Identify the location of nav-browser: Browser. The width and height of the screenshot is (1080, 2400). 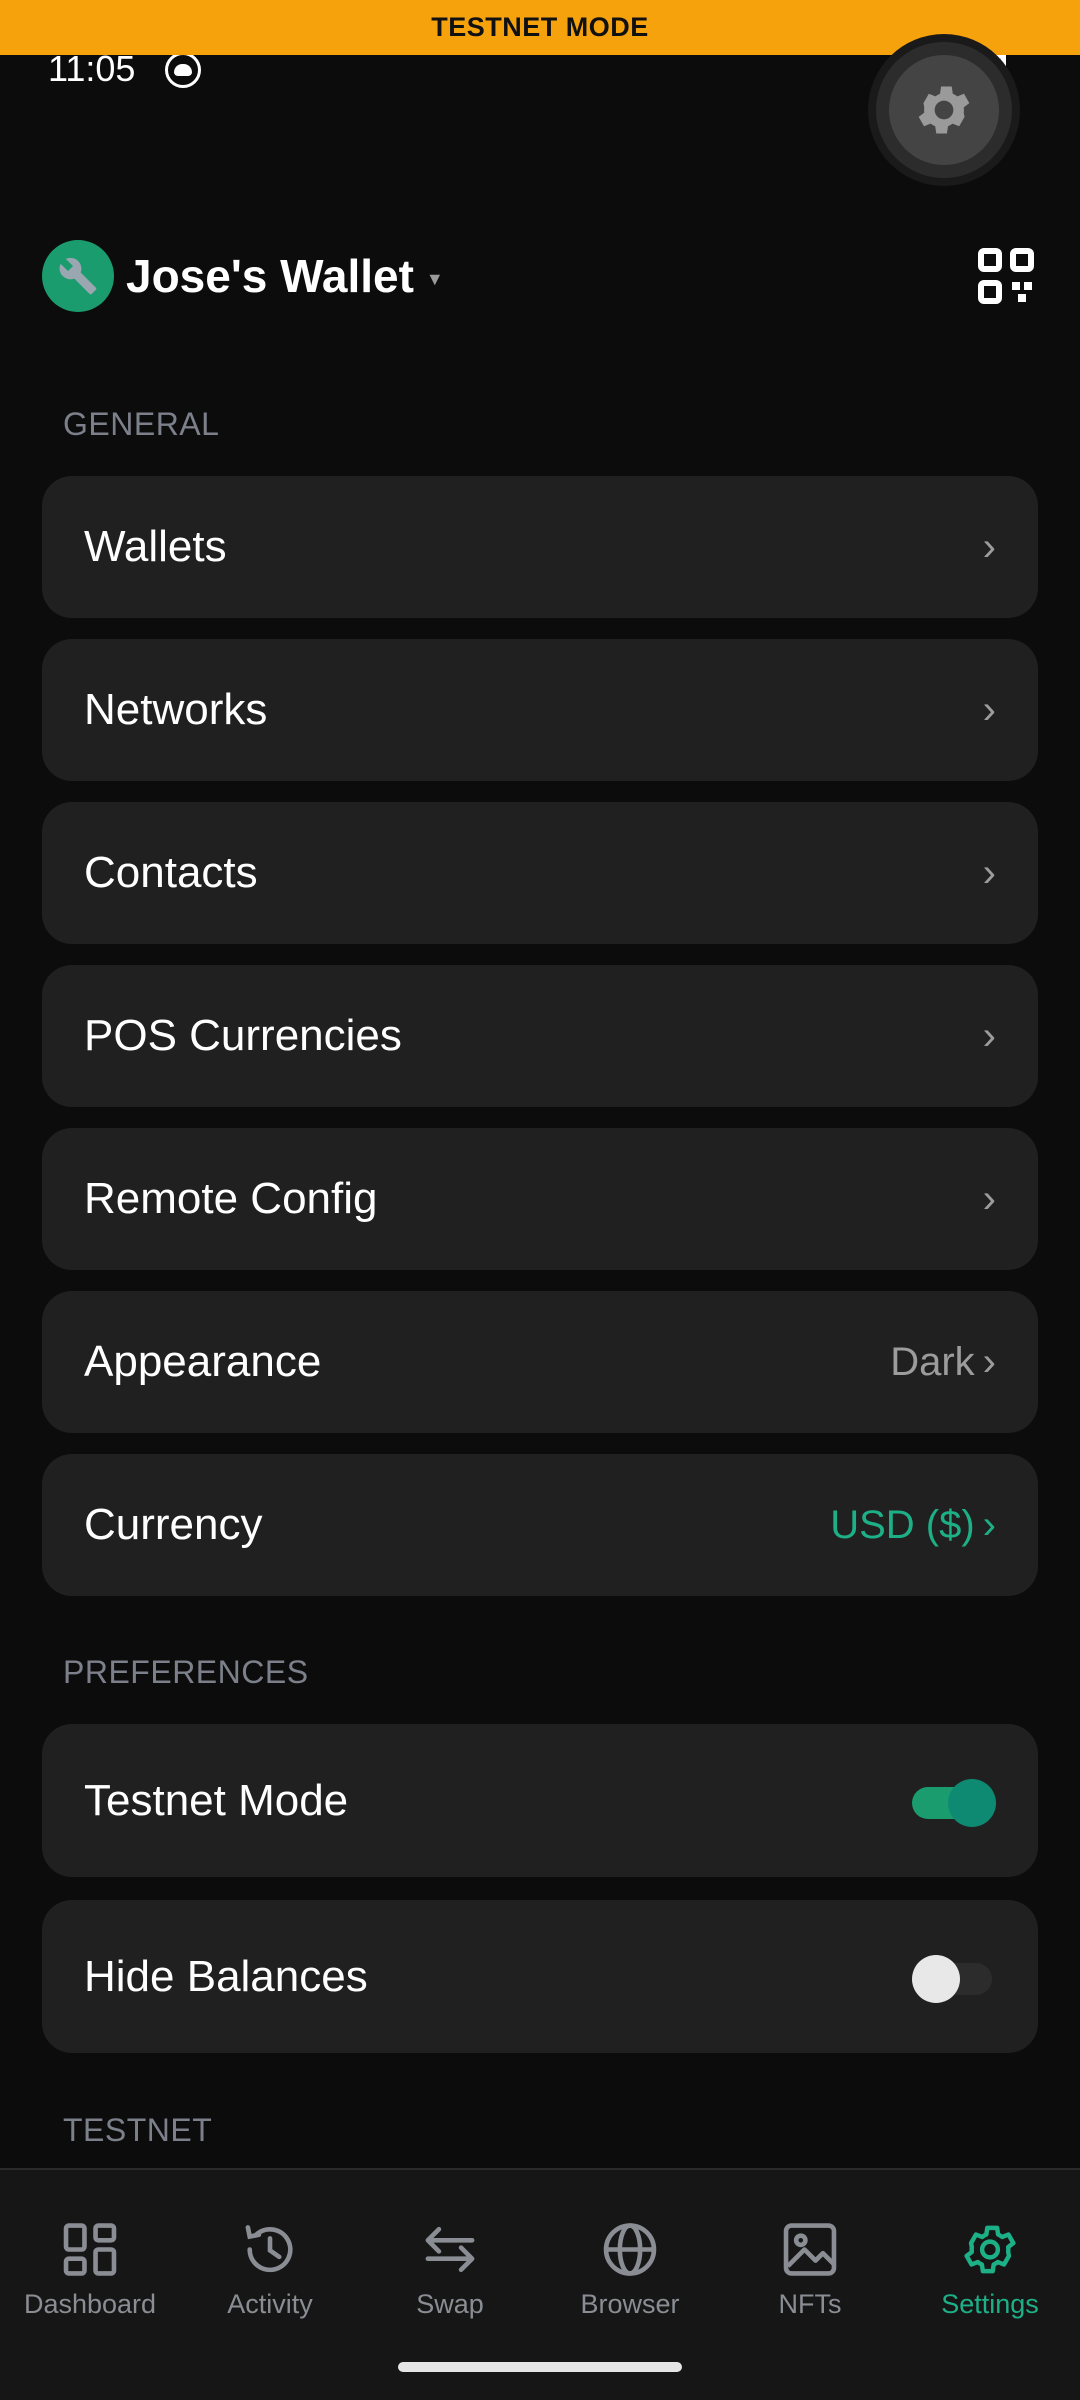
(630, 2245).